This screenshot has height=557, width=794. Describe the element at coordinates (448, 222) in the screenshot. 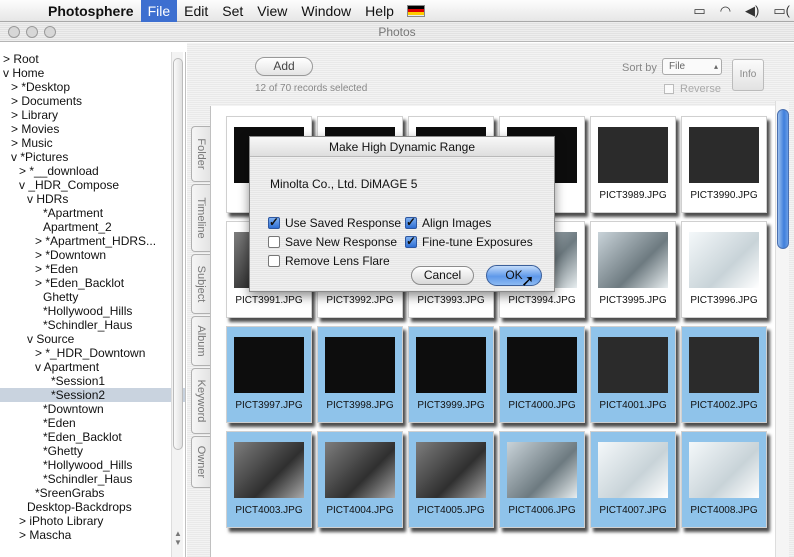

I see `align-images-option: Align Images` at that location.